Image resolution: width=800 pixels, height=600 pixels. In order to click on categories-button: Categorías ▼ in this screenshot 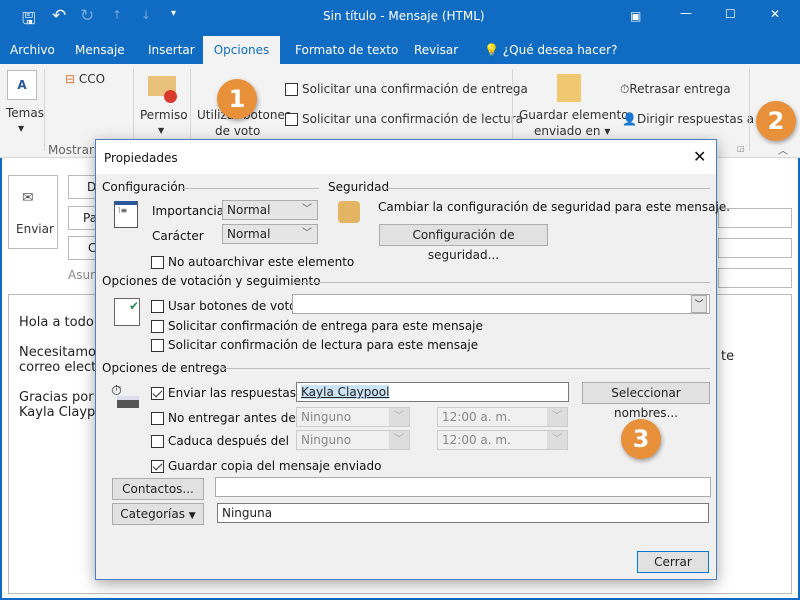, I will do `click(158, 514)`.